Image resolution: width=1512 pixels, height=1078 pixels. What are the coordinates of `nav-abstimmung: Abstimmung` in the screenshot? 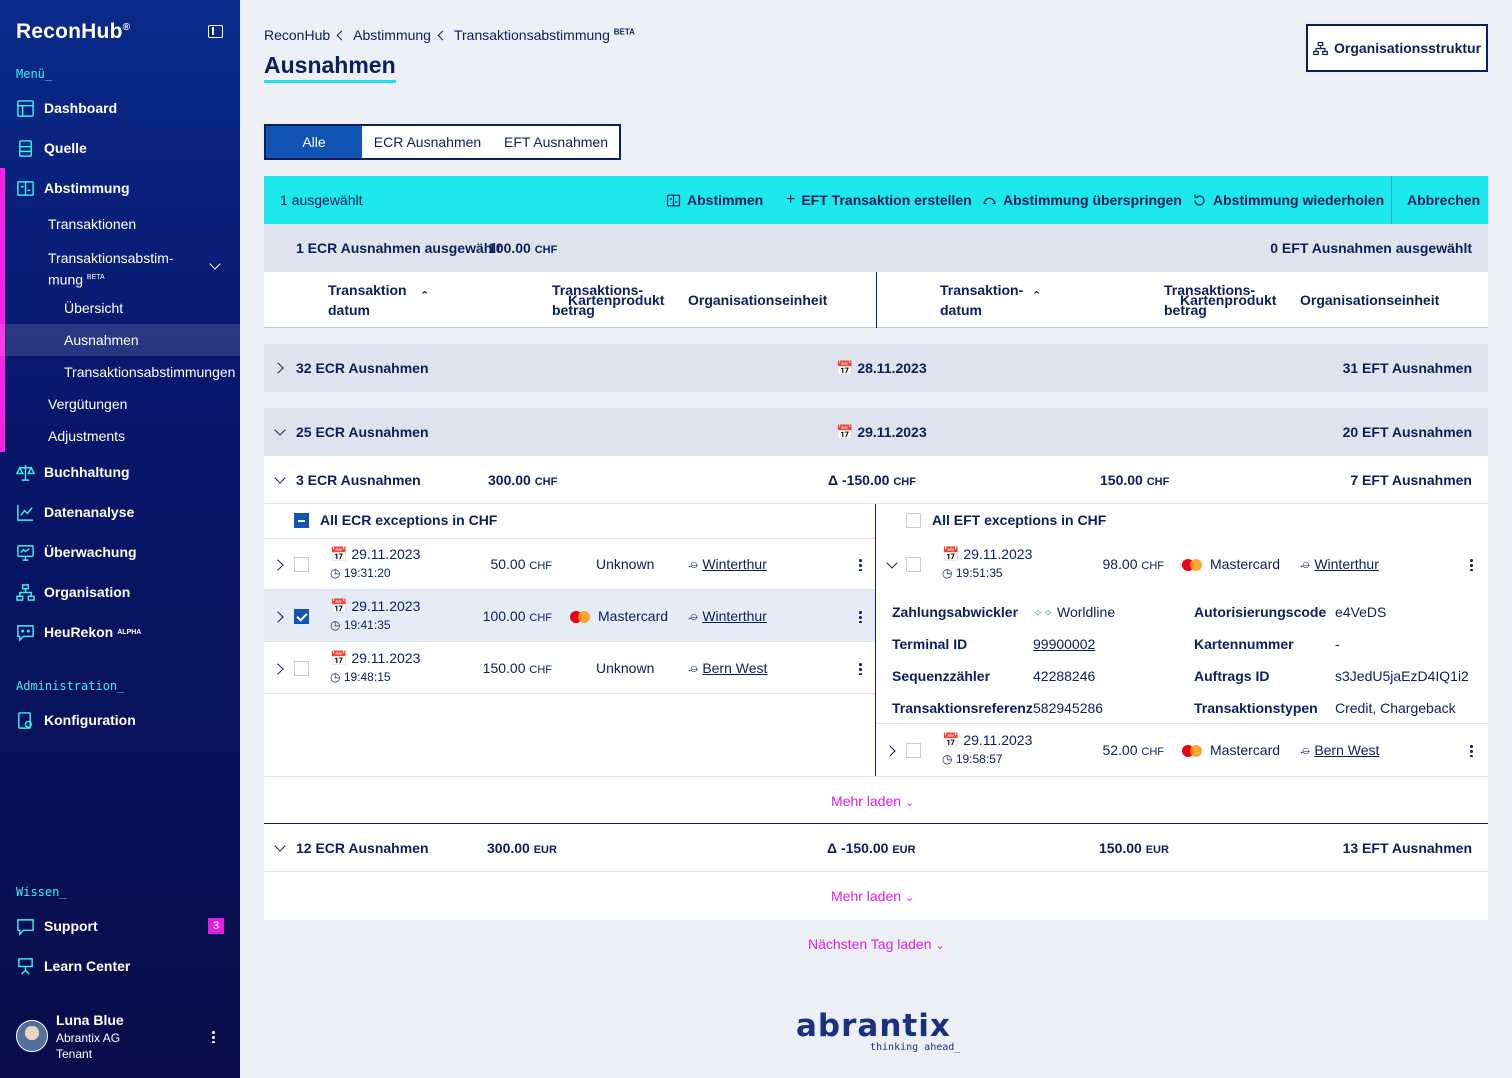 It's located at (120, 188).